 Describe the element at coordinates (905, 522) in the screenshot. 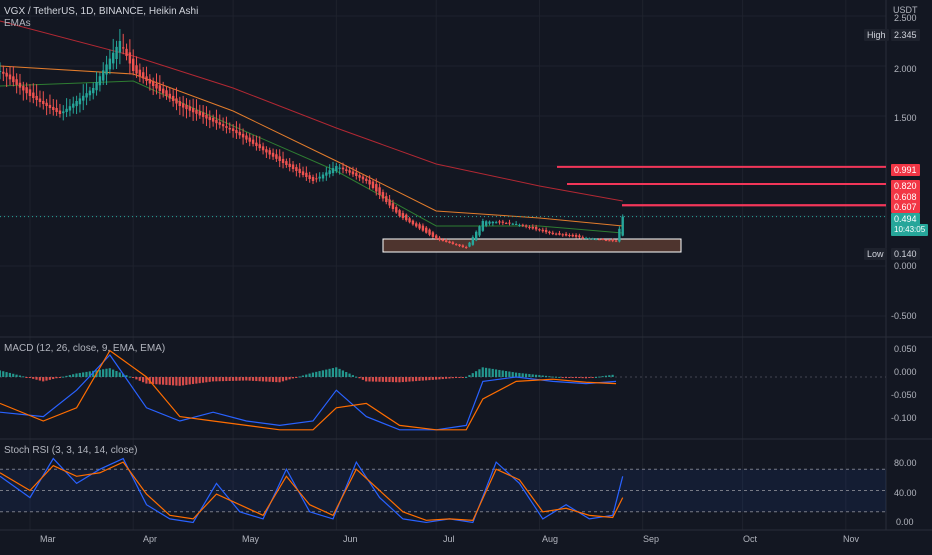

I see `rsi-tick: 0.00` at that location.